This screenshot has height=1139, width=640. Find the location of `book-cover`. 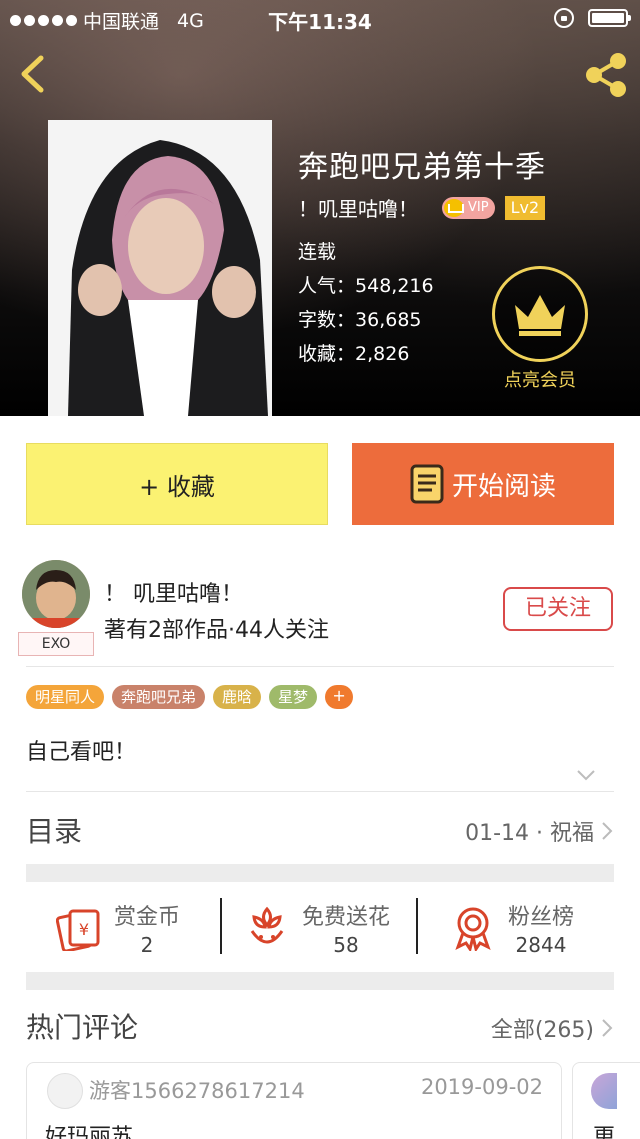

book-cover is located at coordinates (160, 268).